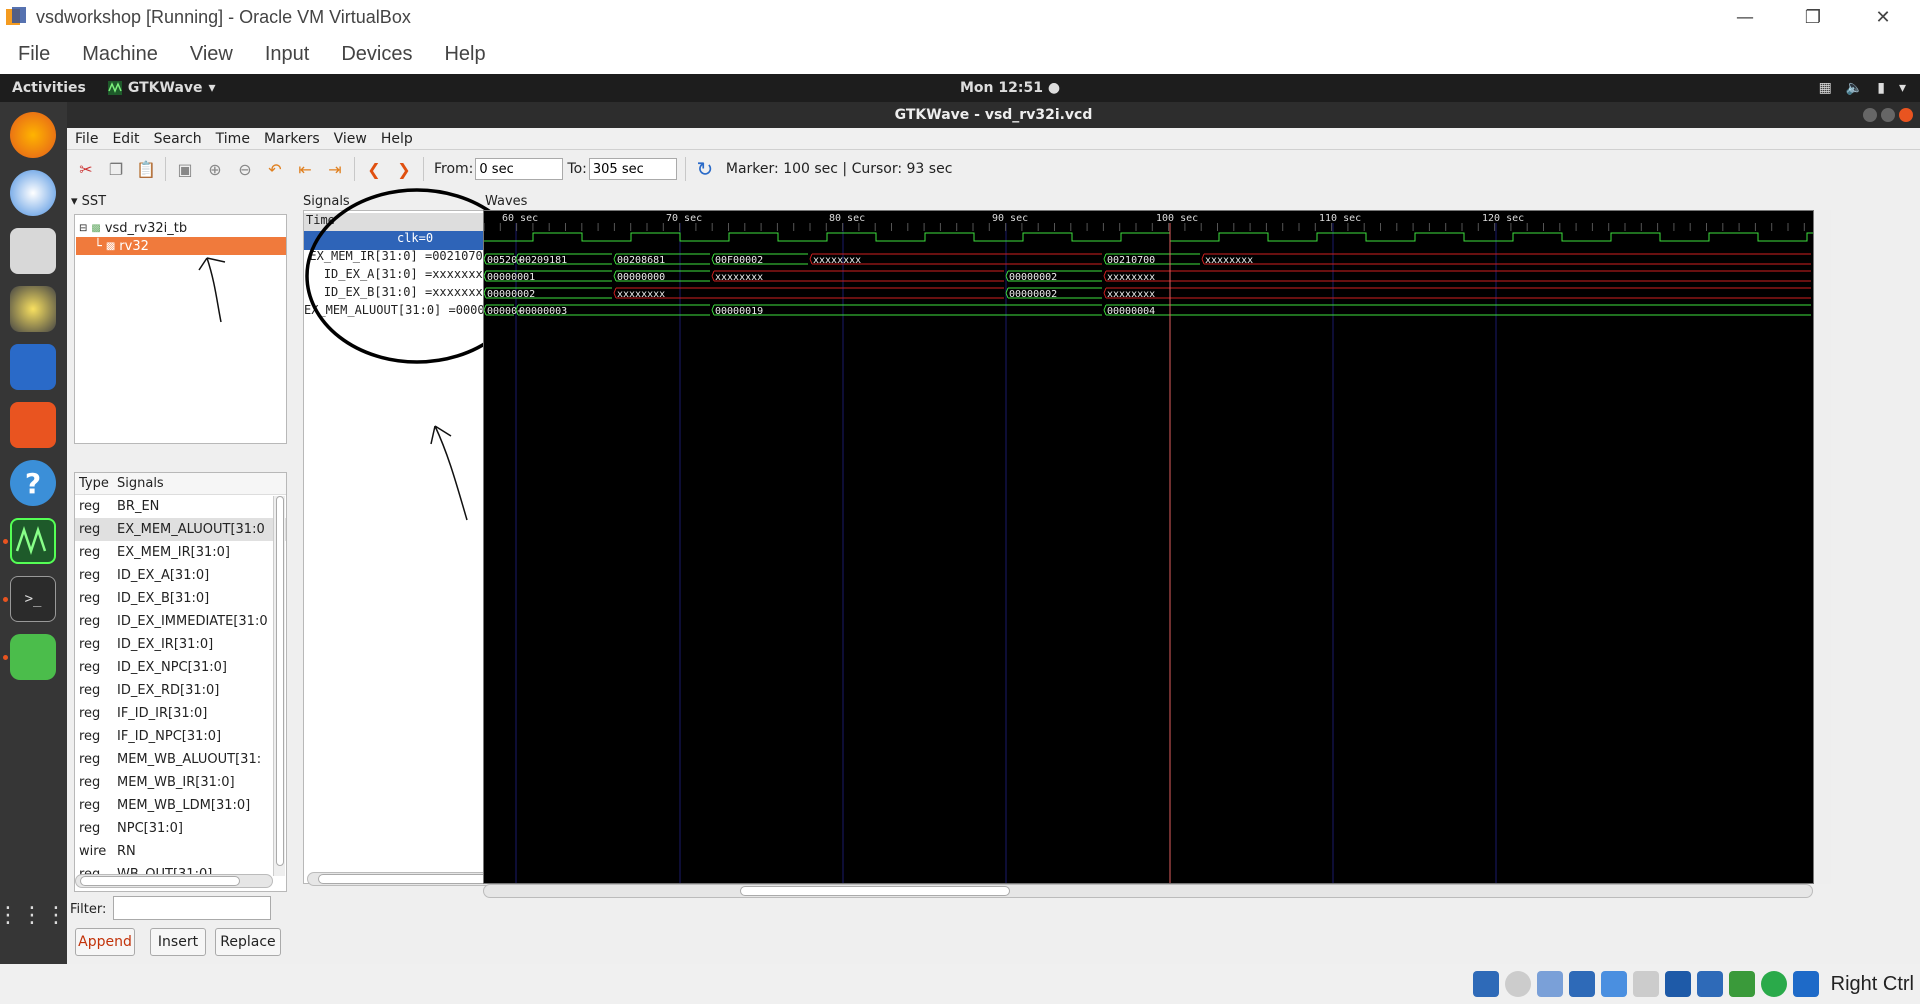  What do you see at coordinates (33, 135) in the screenshot?
I see `firefox-icon` at bounding box center [33, 135].